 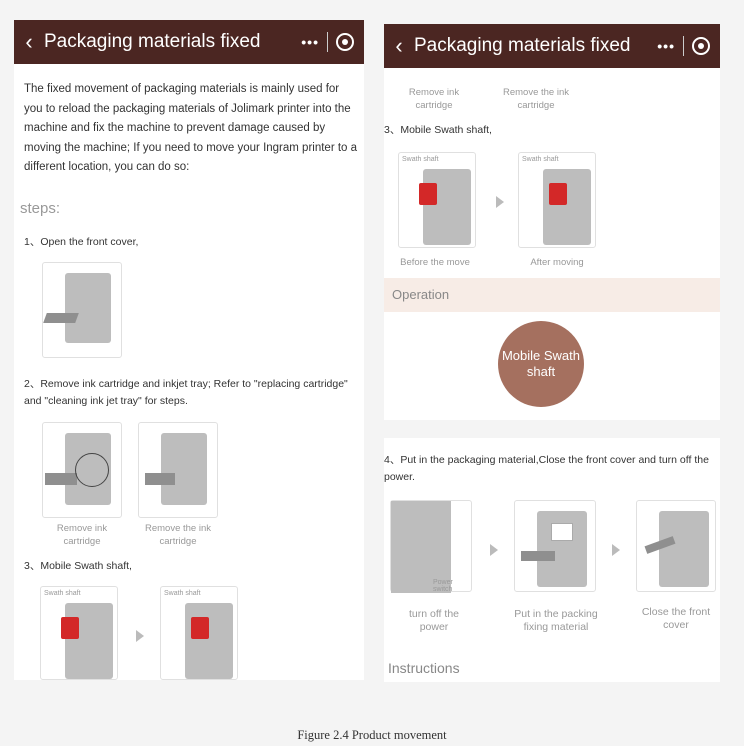 What do you see at coordinates (77, 308) in the screenshot?
I see `printer-illustration` at bounding box center [77, 308].